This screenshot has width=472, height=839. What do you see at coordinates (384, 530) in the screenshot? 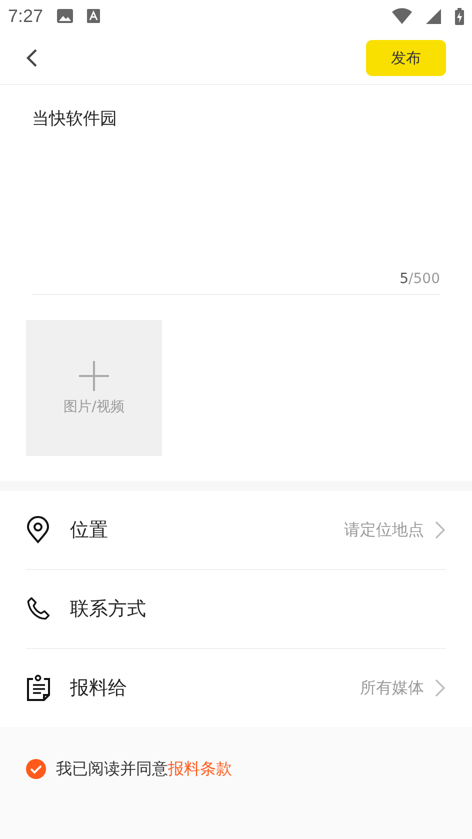
I see `option-value: 请定位地点` at bounding box center [384, 530].